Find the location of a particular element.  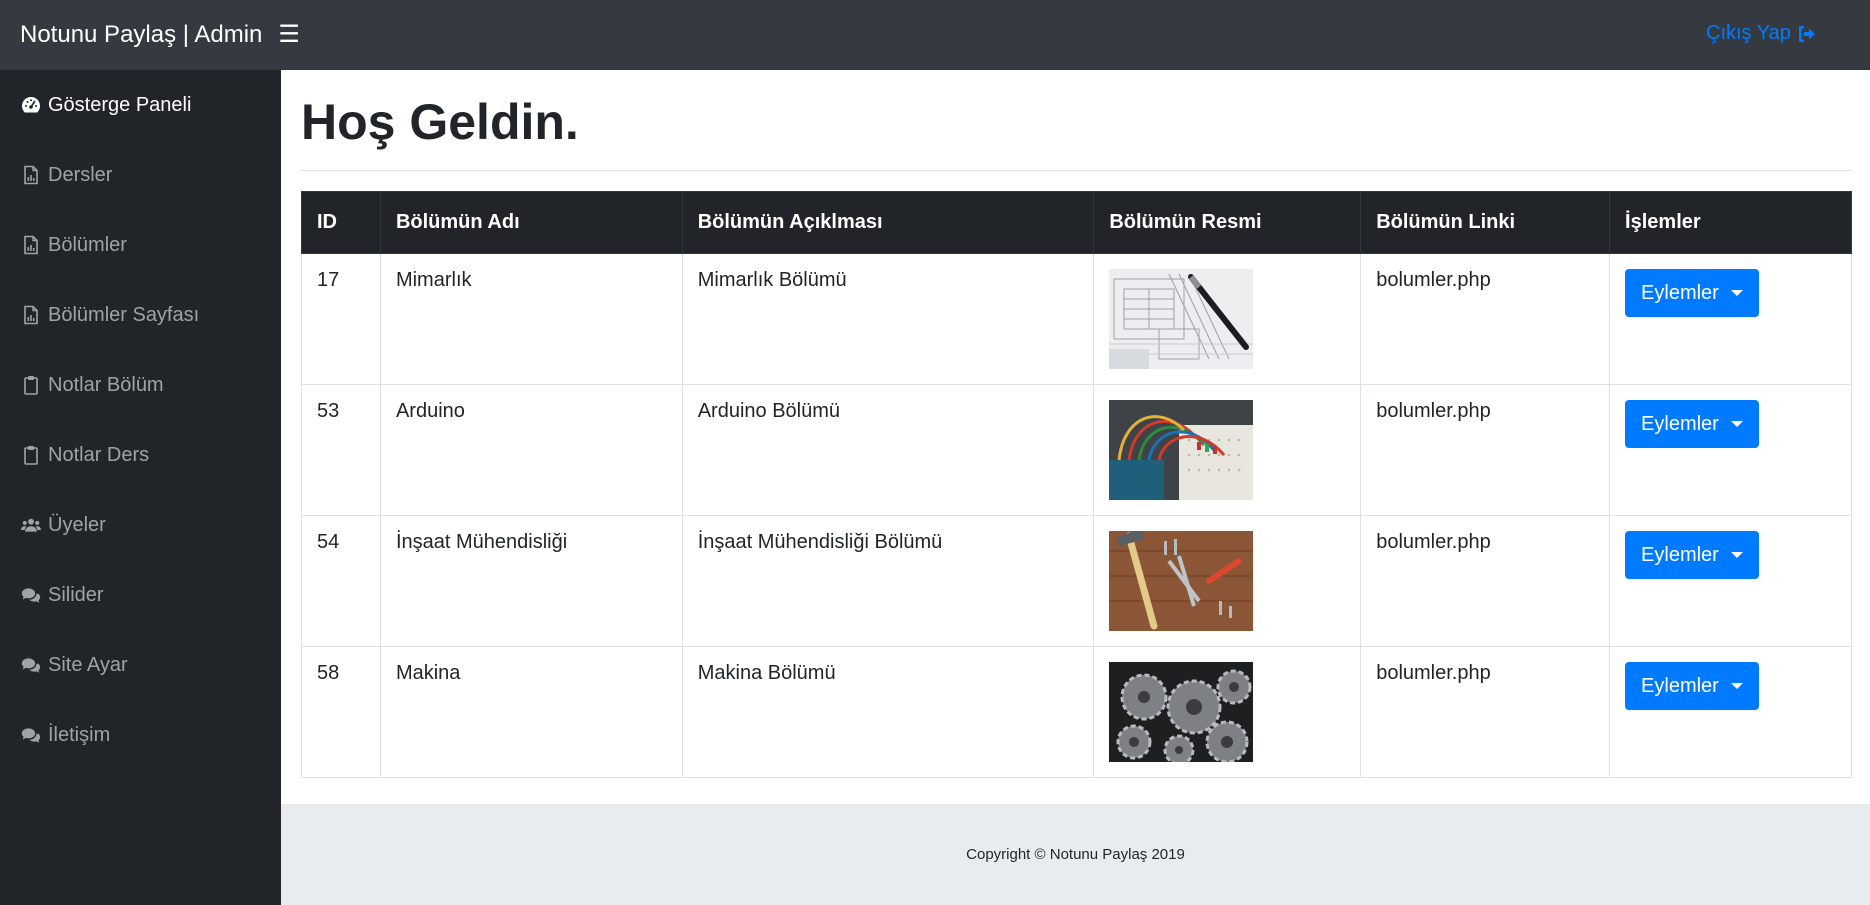

brand-title: Notunu Paylaş | Admin is located at coordinates (141, 35).